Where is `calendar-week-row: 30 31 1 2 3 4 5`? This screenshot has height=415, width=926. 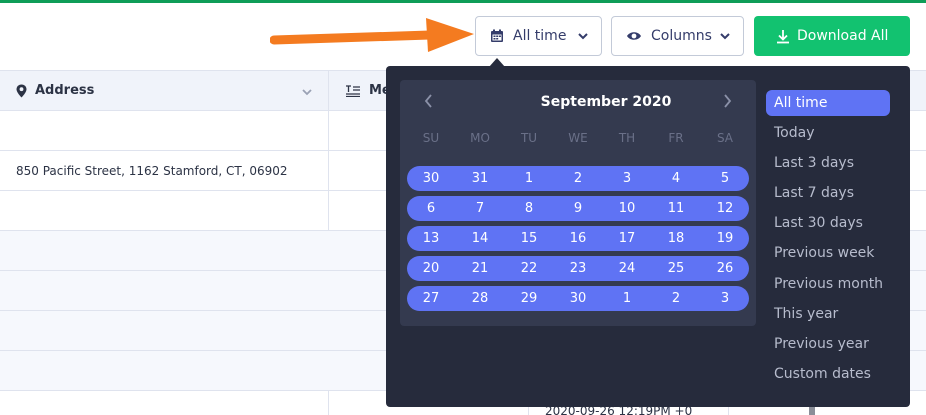 calendar-week-row: 30 31 1 2 3 4 5 is located at coordinates (578, 178).